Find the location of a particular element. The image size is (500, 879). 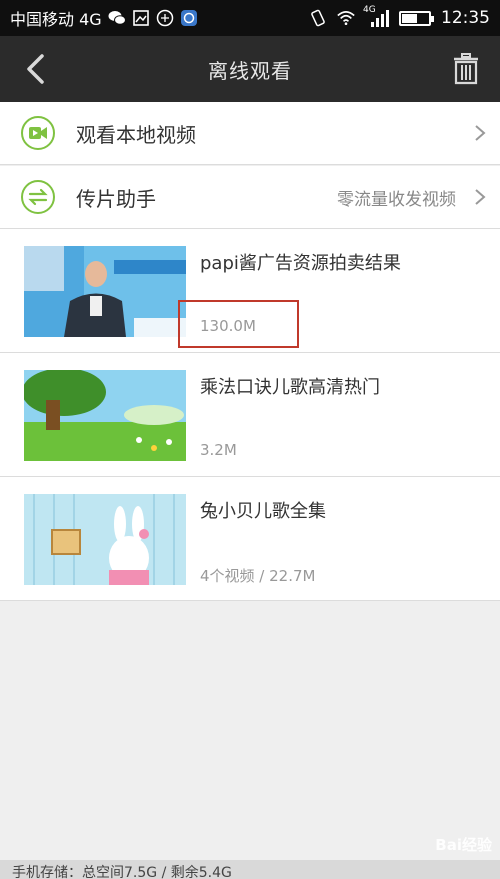

signal-icon: 4G is located at coordinates (376, 16).